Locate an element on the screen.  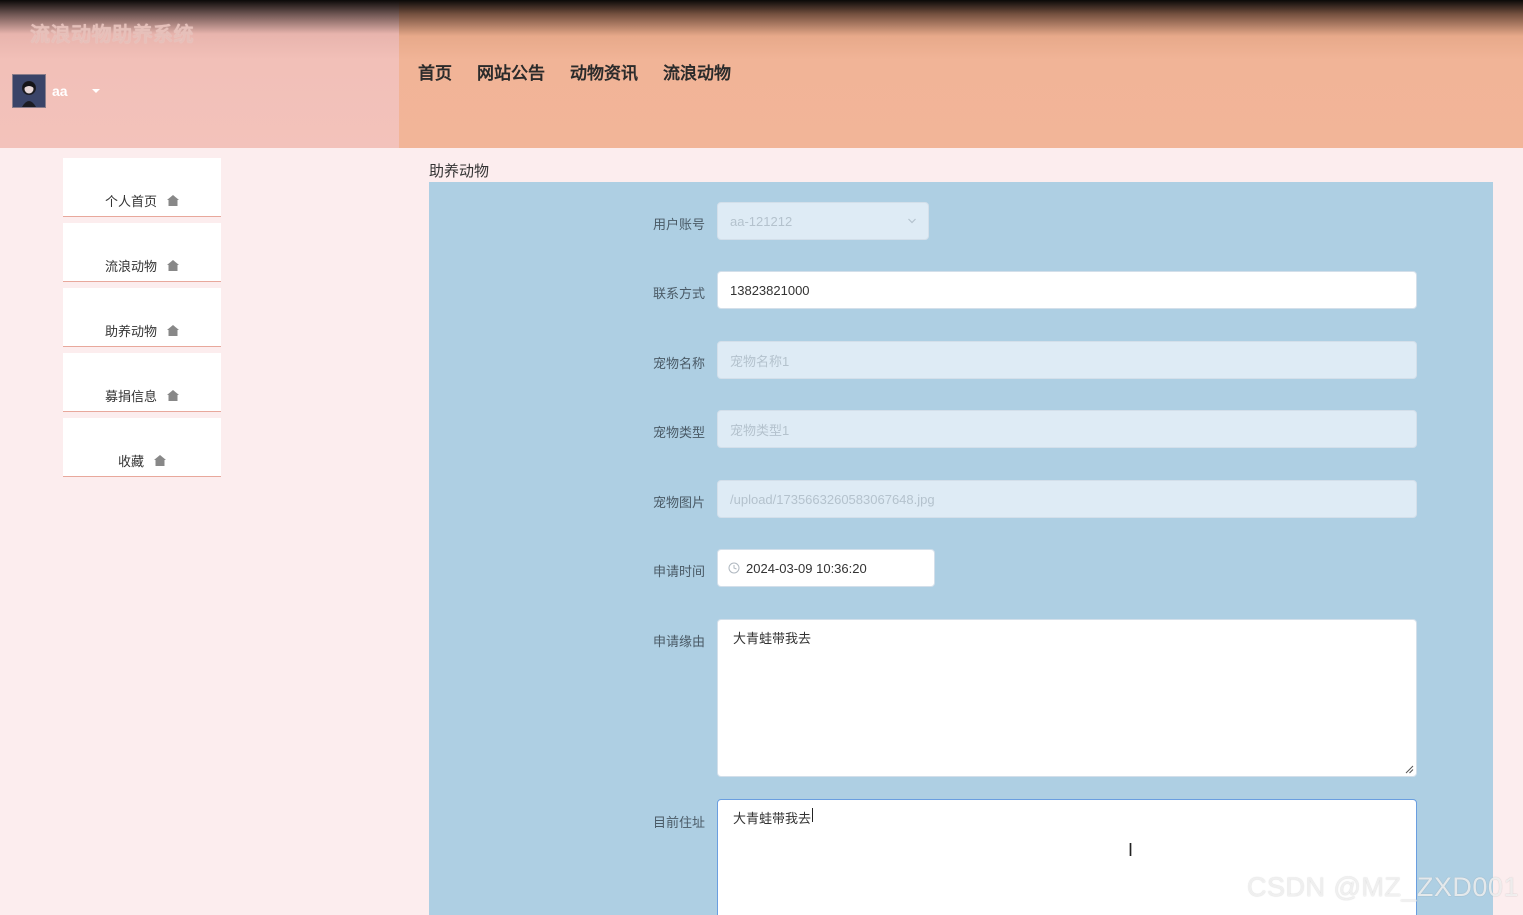
header-left-panel: 流浪动物助养系统 aa is located at coordinates (199, 74).